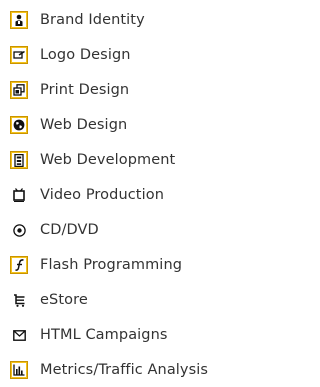  I want to click on menu-item-web-development: Web Development, so click(124, 160).